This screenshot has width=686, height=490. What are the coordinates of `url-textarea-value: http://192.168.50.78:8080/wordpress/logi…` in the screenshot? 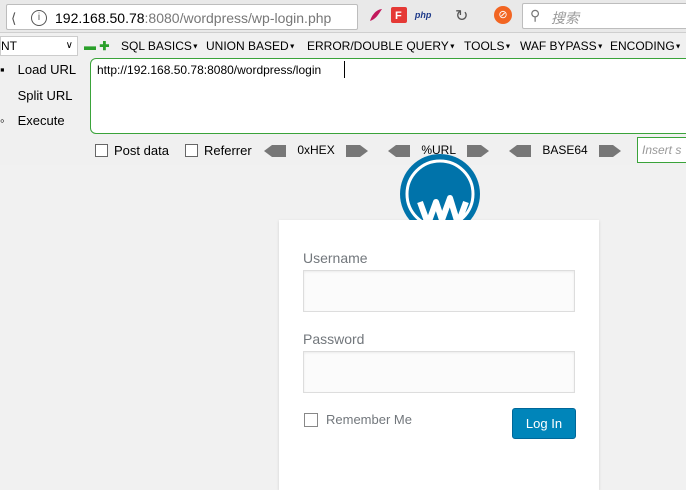 It's located at (209, 70).